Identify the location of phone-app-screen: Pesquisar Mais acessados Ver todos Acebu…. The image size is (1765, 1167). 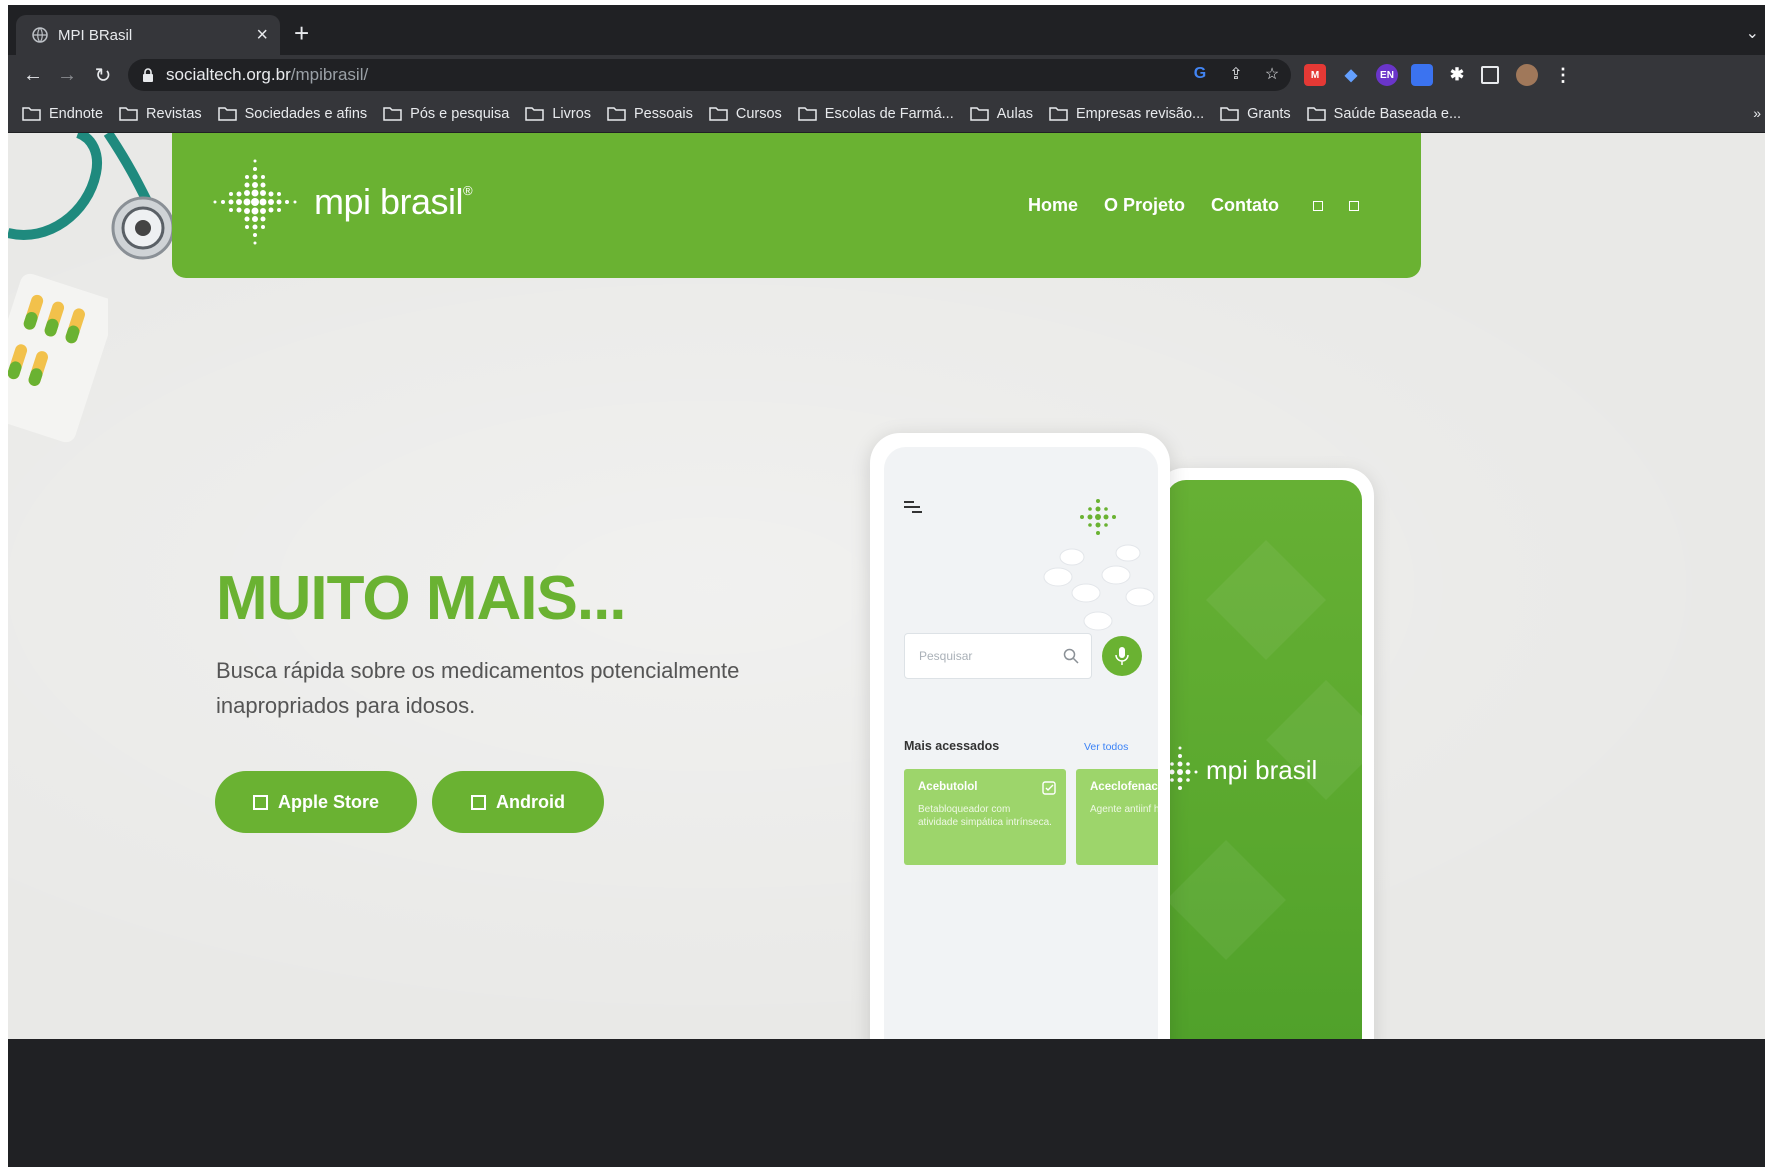
(1021, 743).